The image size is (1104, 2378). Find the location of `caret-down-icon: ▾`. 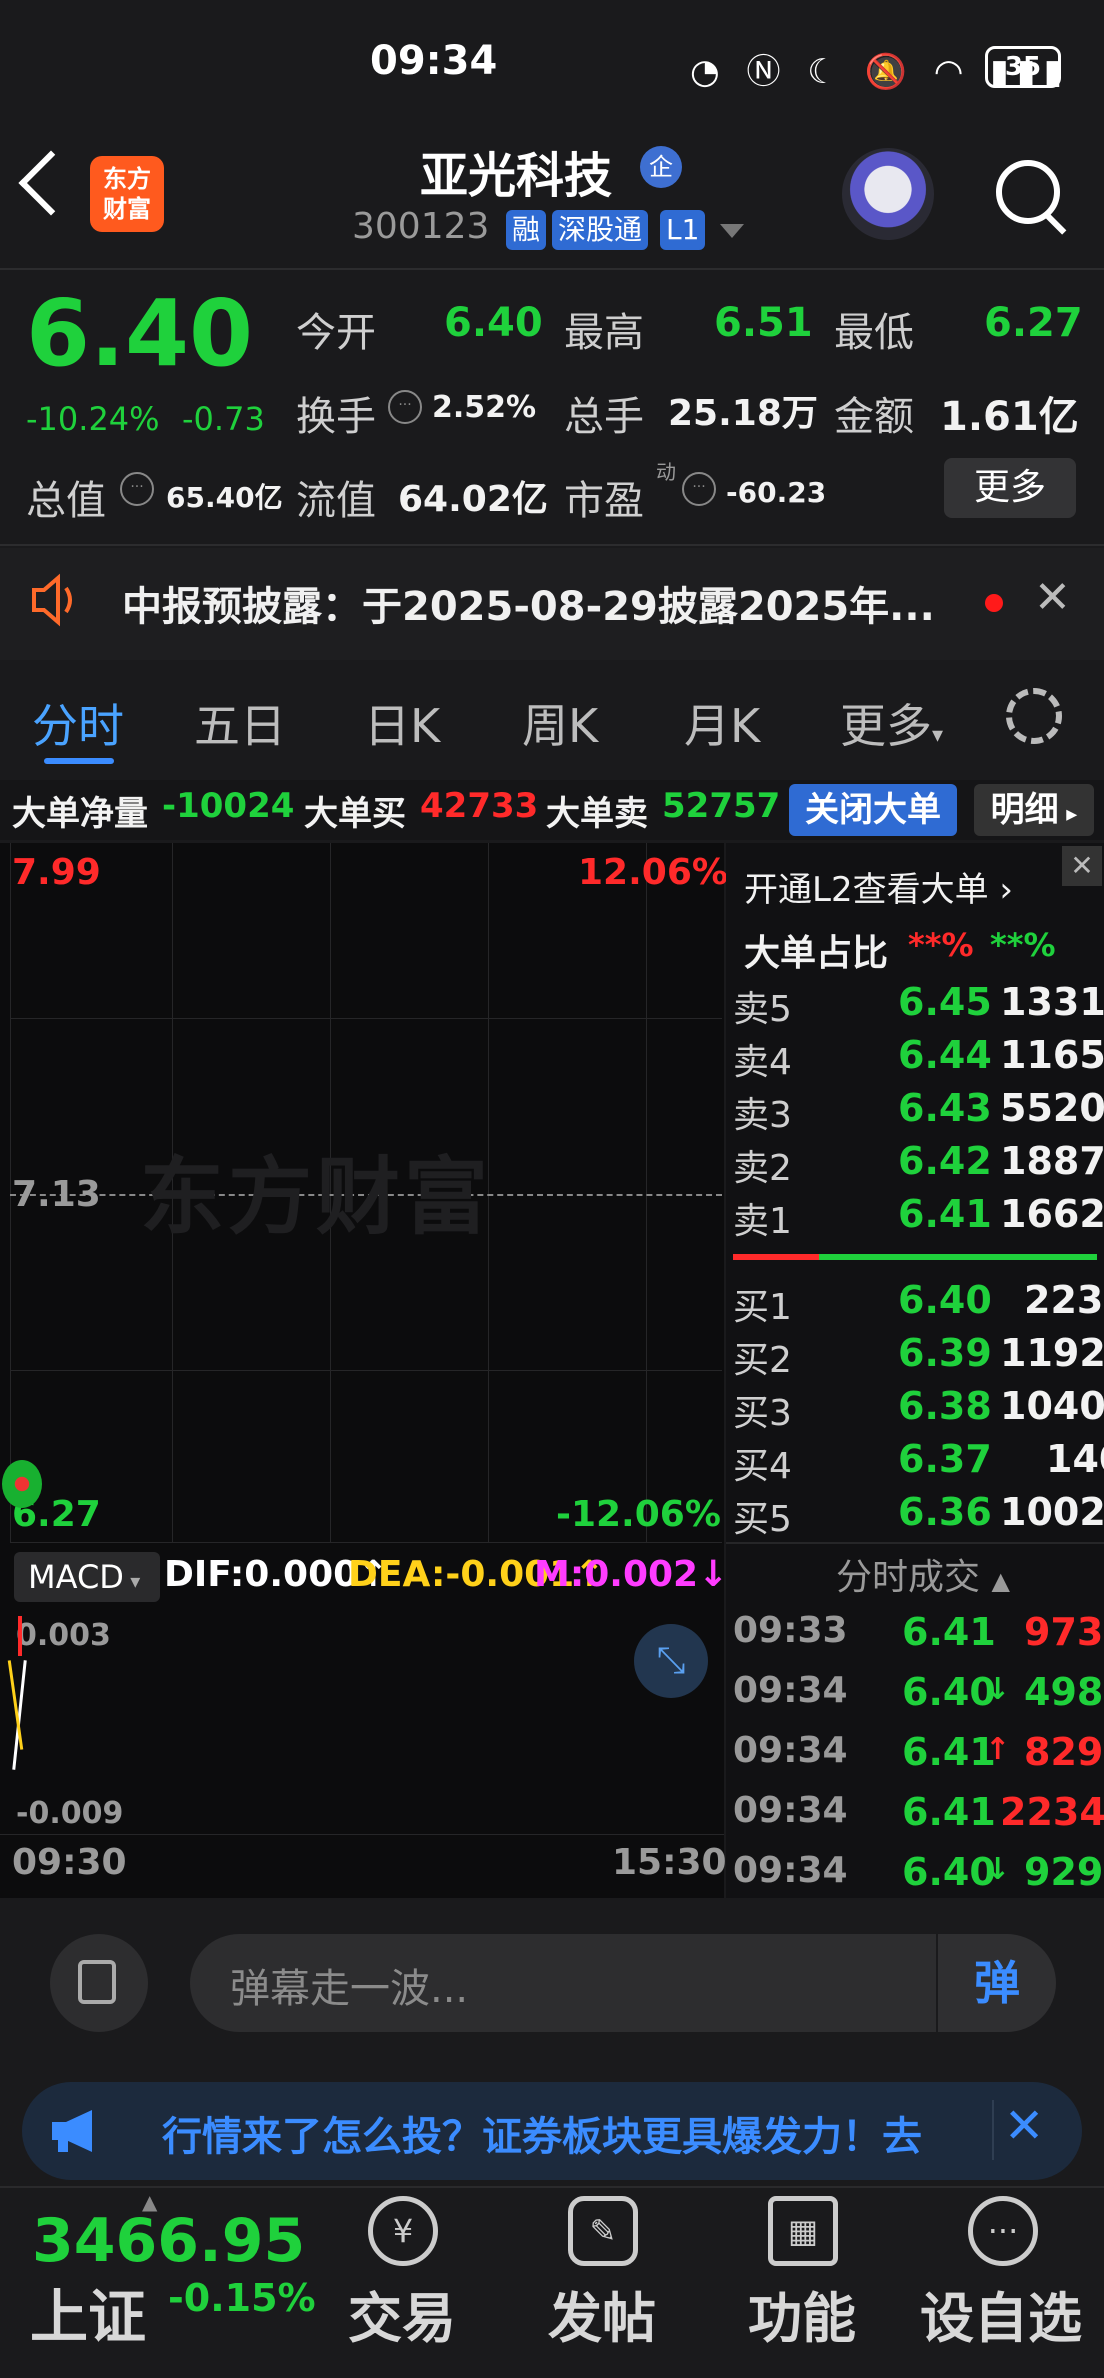

caret-down-icon: ▾ is located at coordinates (938, 735).